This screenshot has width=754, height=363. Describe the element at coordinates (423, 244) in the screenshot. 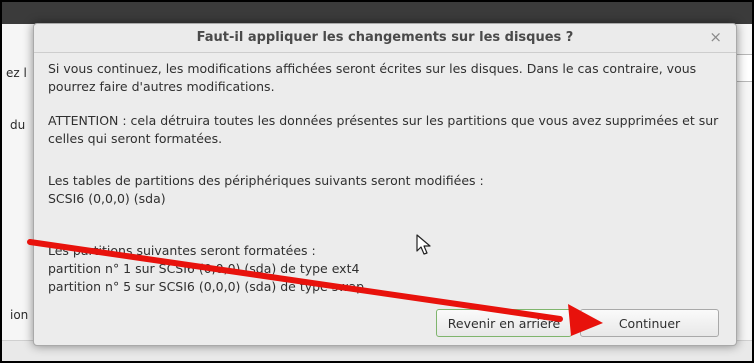

I see `mouse-cursor-icon` at that location.